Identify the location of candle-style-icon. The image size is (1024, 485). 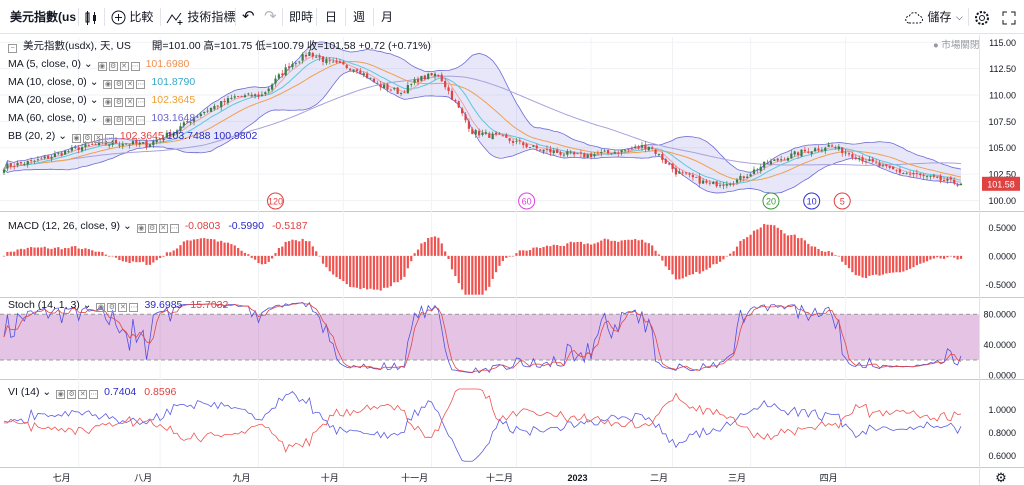
(91, 17).